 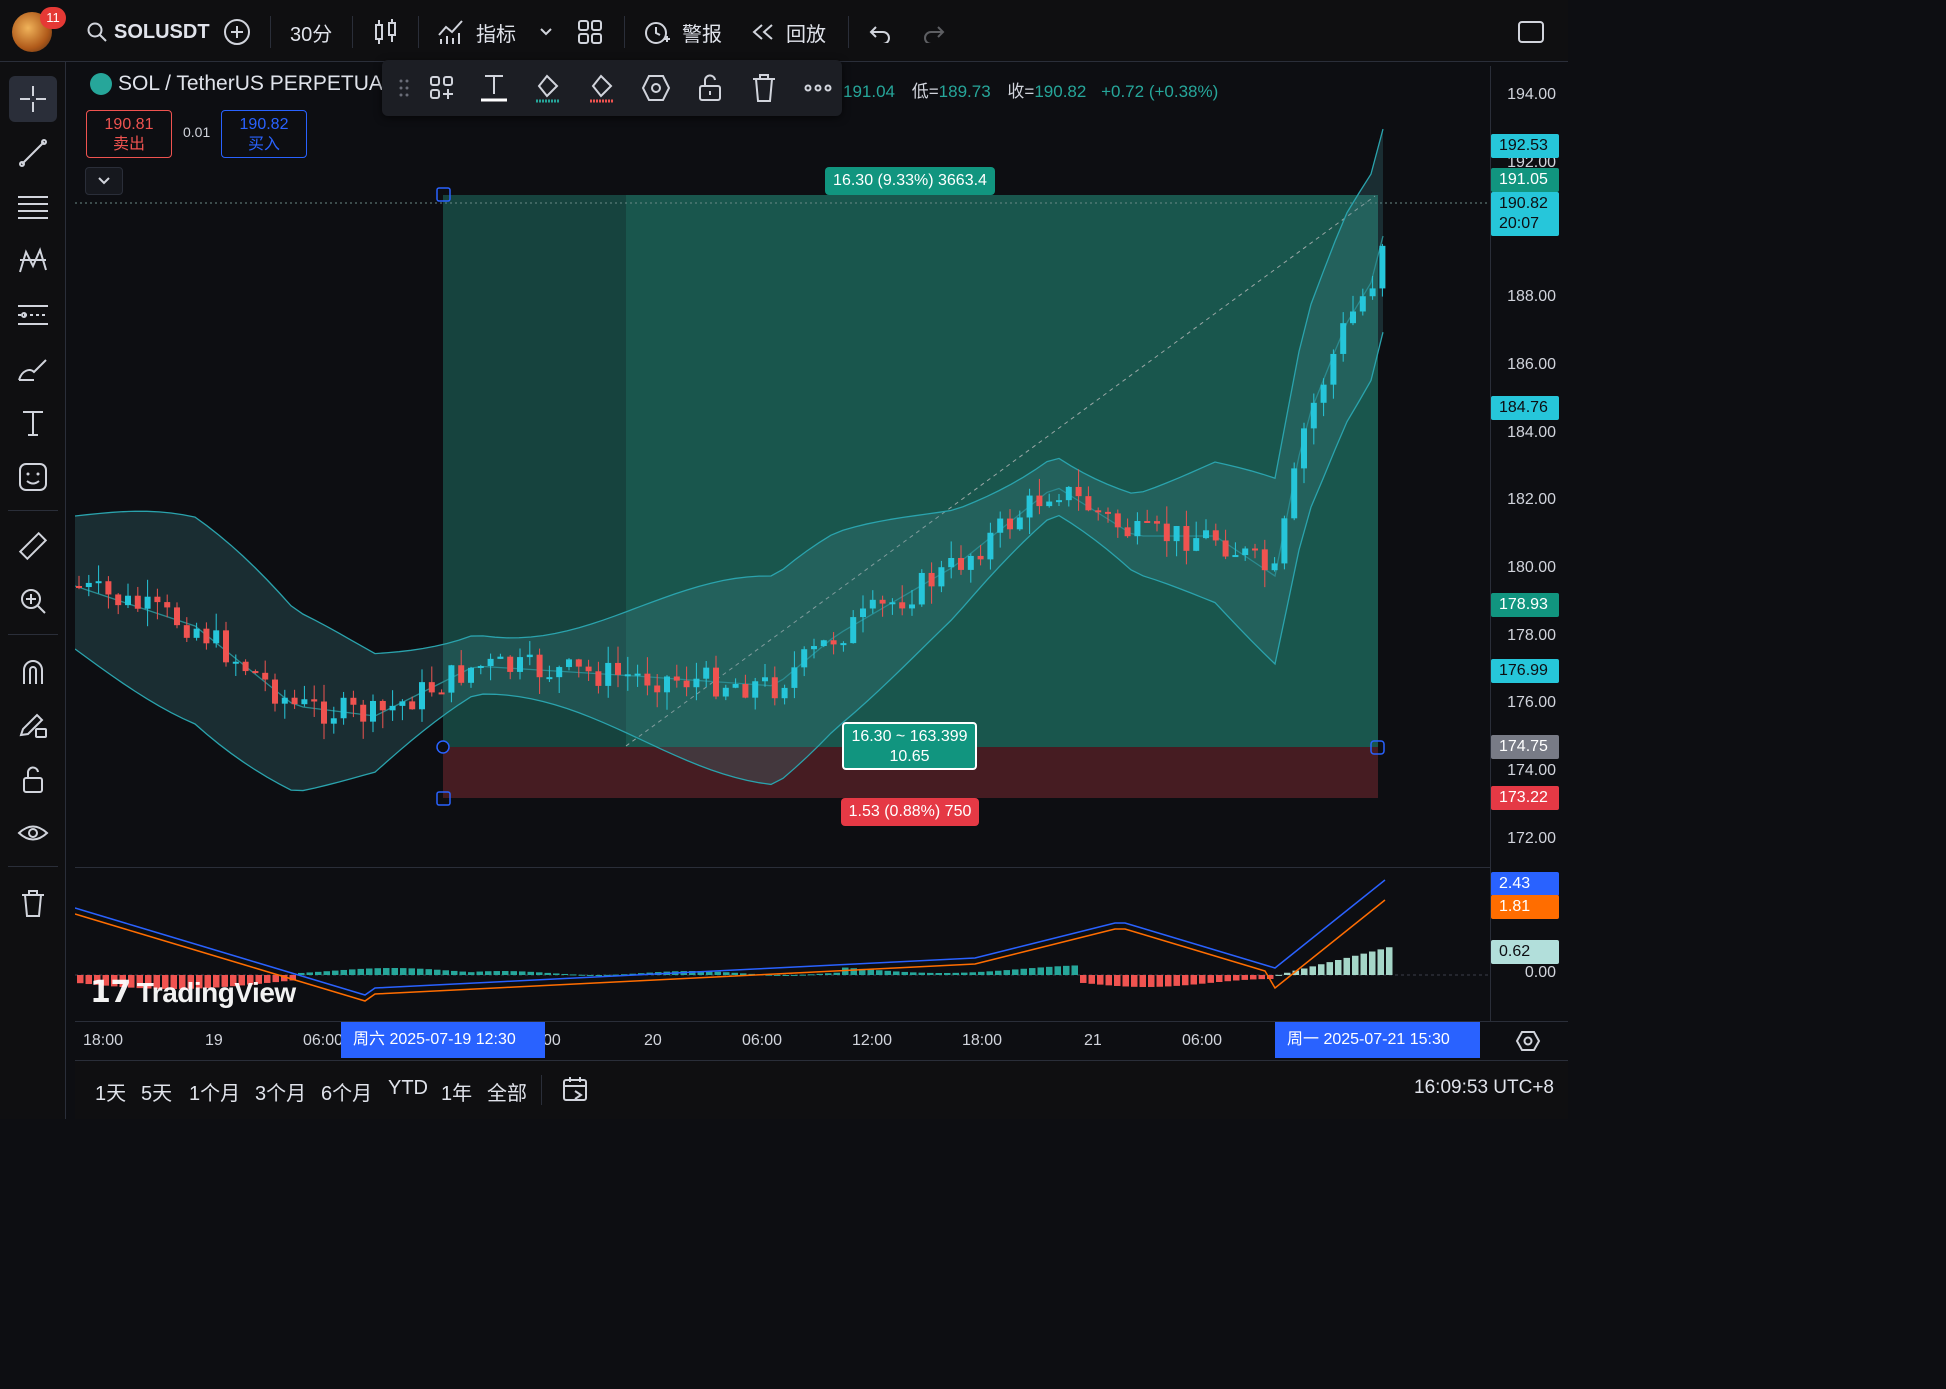 What do you see at coordinates (156, 1091) in the screenshot?
I see `range-5d: 5天` at bounding box center [156, 1091].